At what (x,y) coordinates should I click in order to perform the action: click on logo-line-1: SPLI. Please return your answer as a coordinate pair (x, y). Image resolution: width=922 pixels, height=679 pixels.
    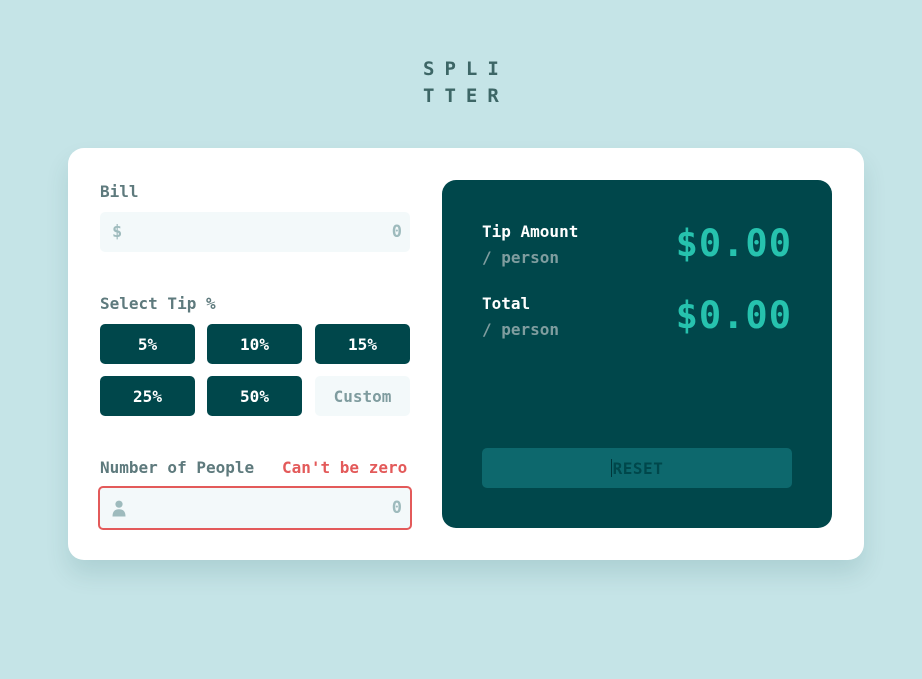
    Looking at the image, I should click on (466, 69).